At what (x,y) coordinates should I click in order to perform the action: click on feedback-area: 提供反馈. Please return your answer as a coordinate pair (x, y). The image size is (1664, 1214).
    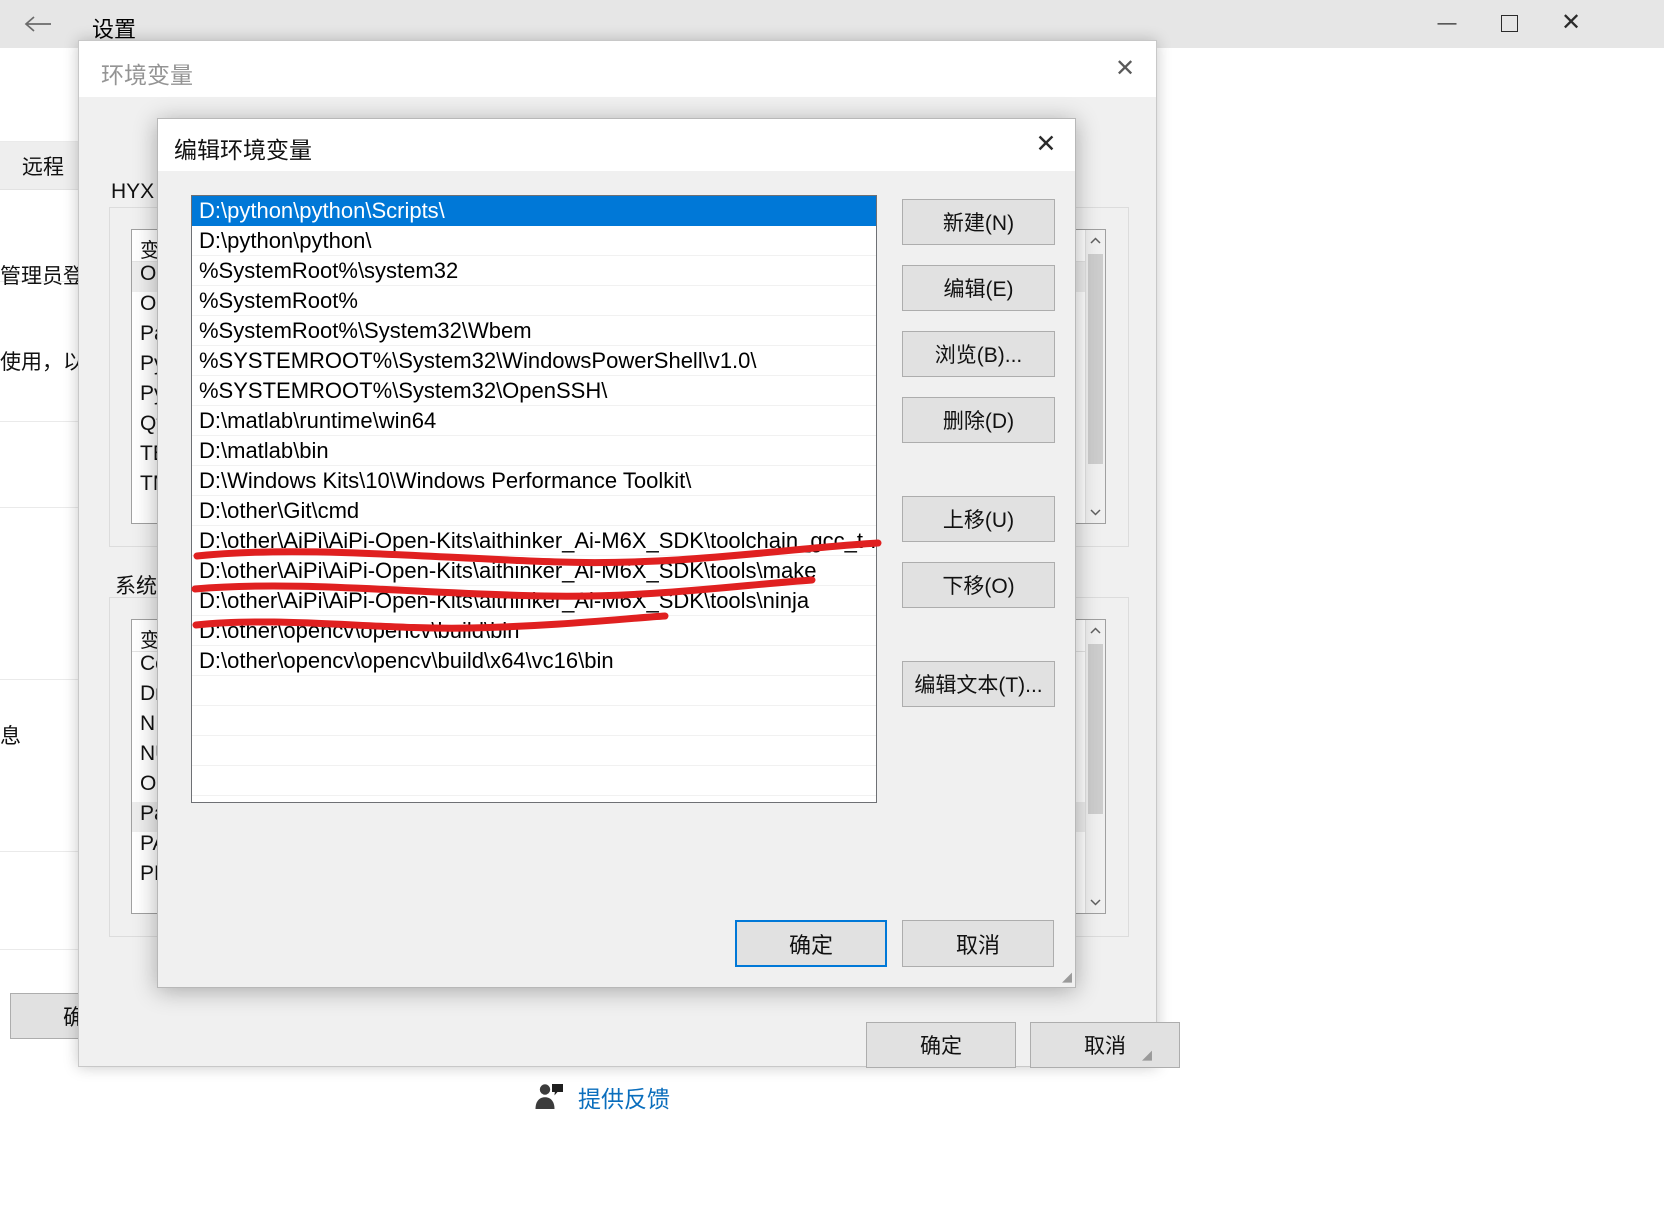
    Looking at the image, I should click on (780, 1097).